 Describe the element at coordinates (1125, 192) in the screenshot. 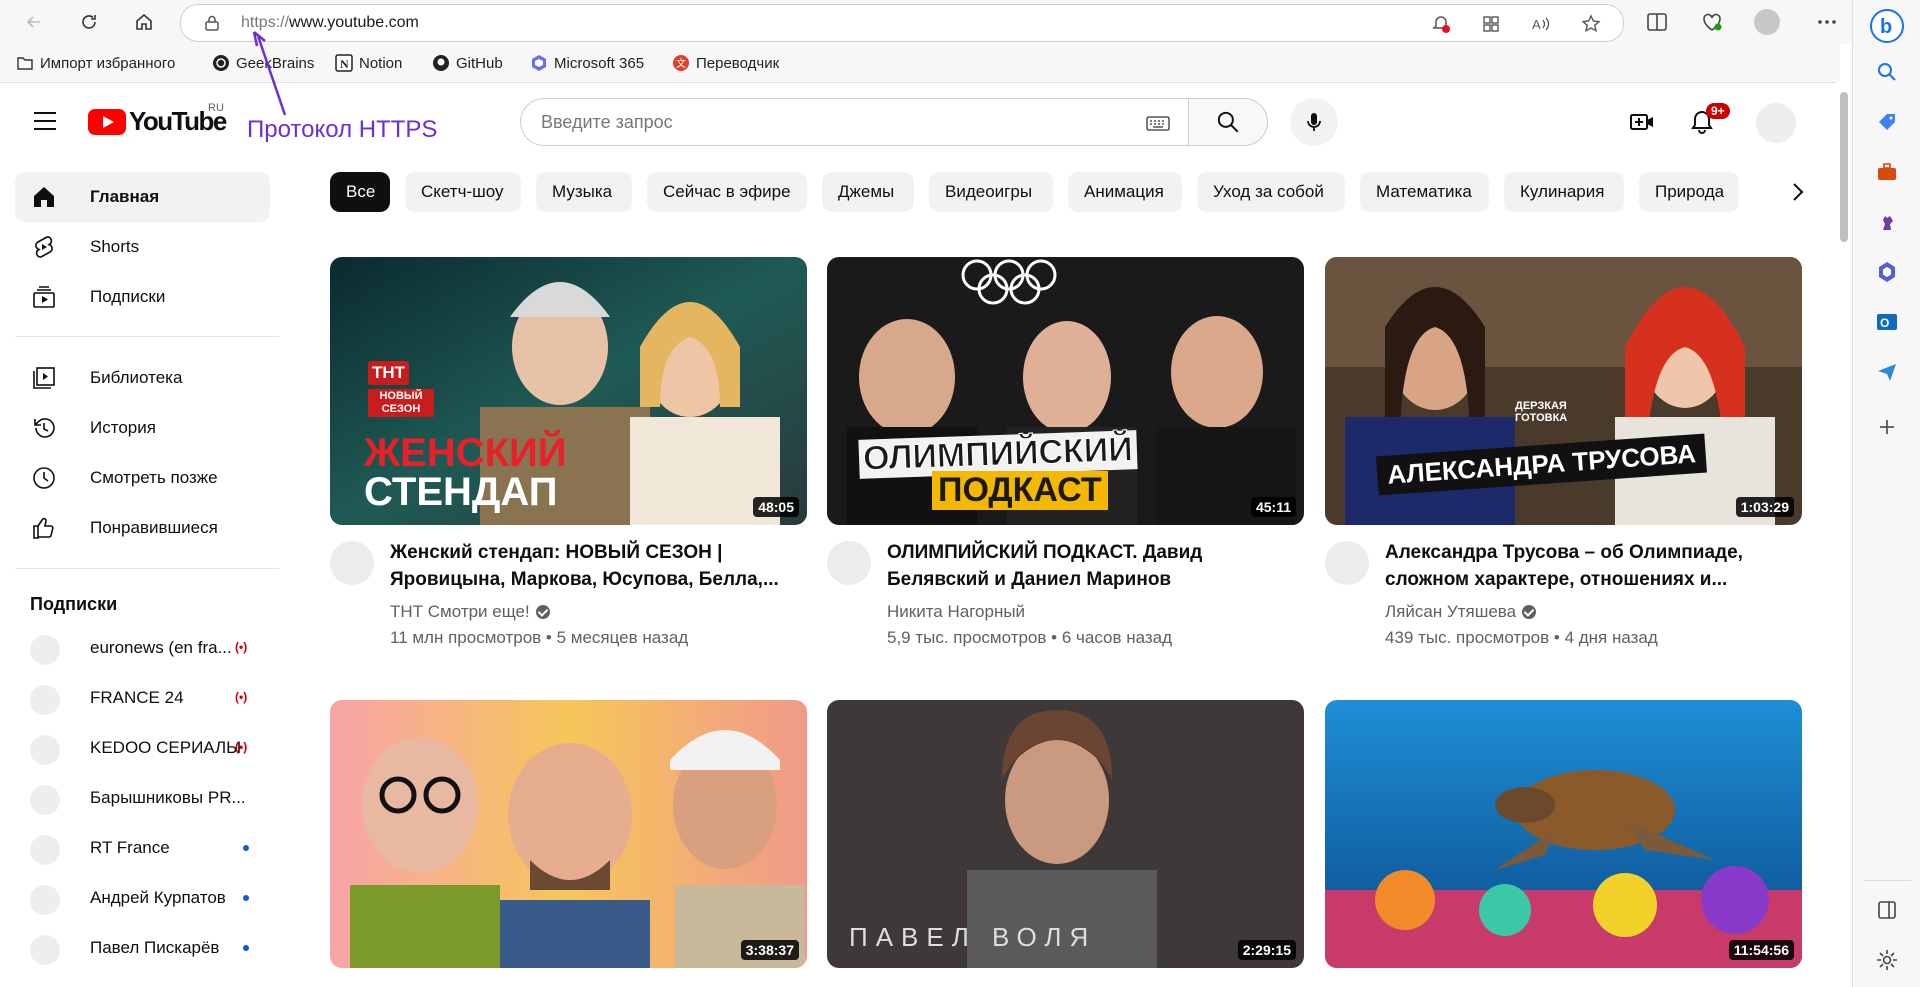

I see `chip-animation: Анимация` at that location.